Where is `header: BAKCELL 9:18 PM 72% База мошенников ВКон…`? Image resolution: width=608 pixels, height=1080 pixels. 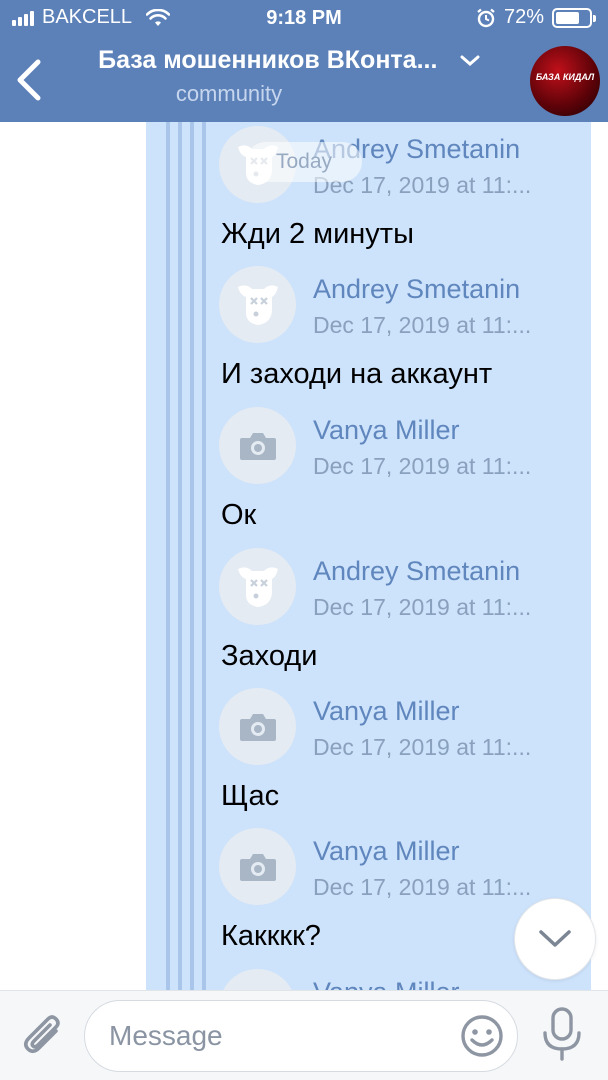
header: BAKCELL 9:18 PM 72% База мошенников ВКон… is located at coordinates (304, 61).